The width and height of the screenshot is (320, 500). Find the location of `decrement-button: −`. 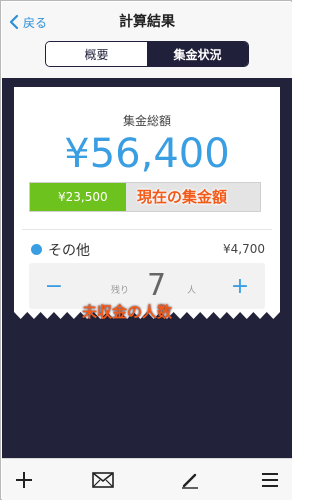

decrement-button: − is located at coordinates (54, 286).